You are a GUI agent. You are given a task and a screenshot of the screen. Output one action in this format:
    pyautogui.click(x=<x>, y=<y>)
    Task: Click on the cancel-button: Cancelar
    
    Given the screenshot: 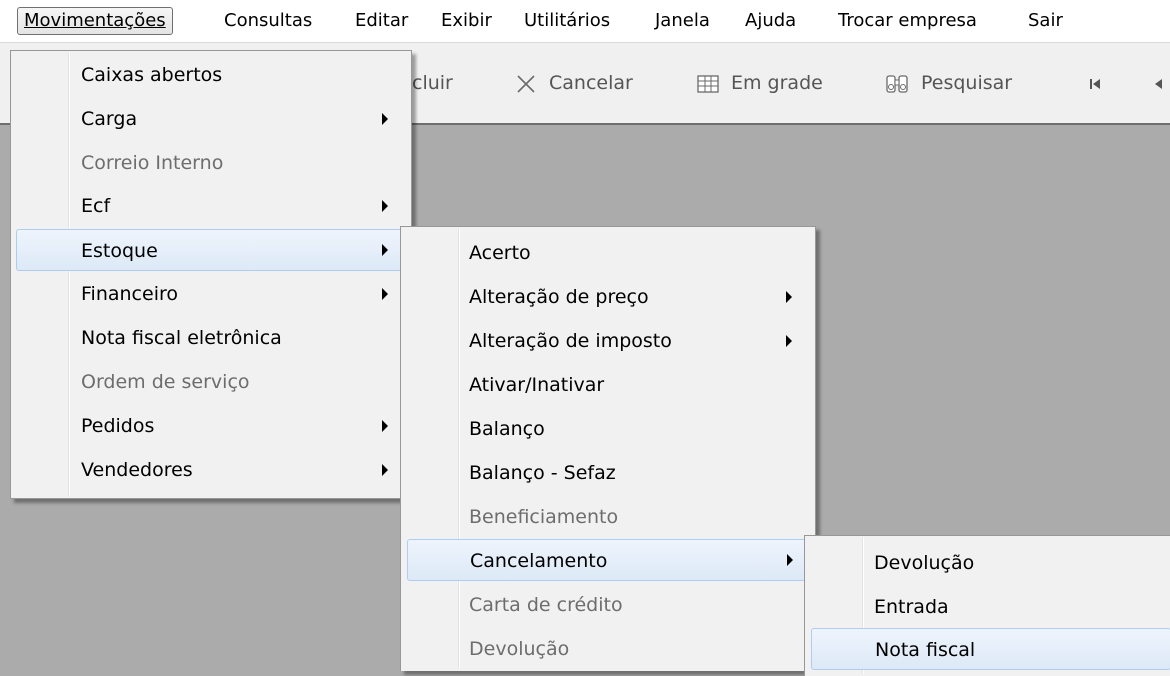 What is the action you would take?
    pyautogui.click(x=574, y=83)
    